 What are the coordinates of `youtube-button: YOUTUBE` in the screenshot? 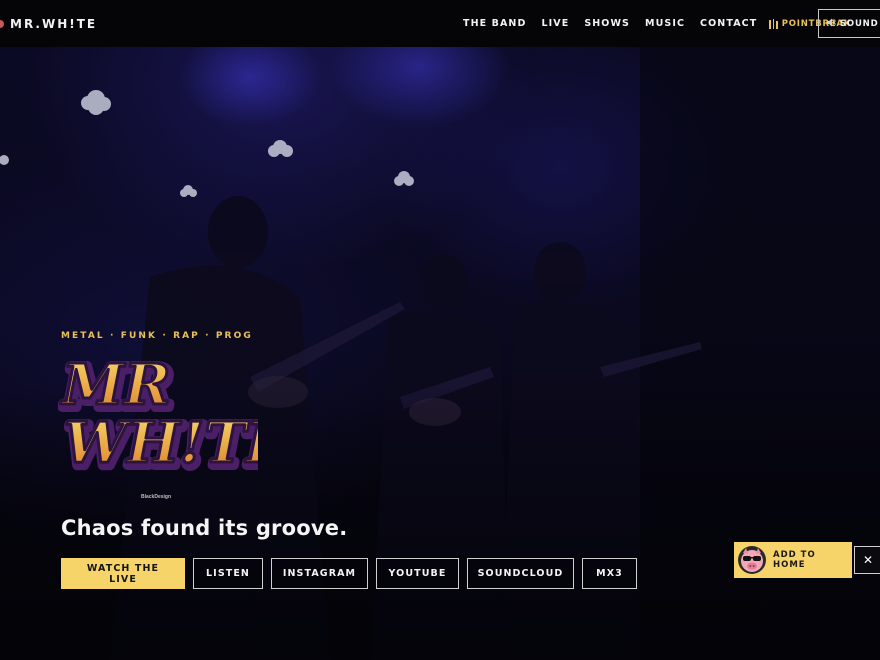 It's located at (417, 573).